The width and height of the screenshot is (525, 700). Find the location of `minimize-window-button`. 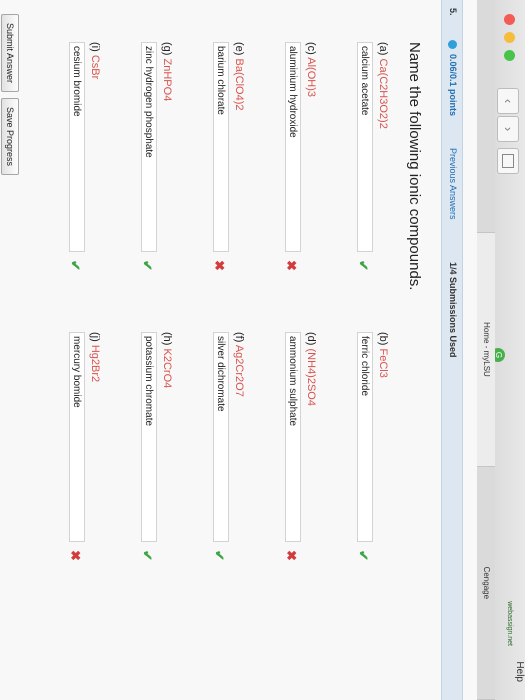

minimize-window-button is located at coordinates (509, 37).